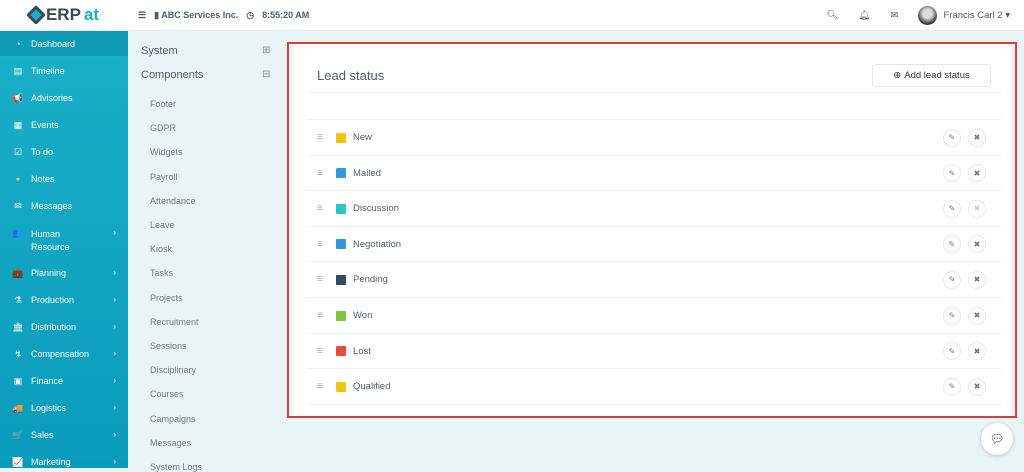 This screenshot has width=1024, height=472. Describe the element at coordinates (48, 71) in the screenshot. I see `sidebar-item-label: Timeline` at that location.